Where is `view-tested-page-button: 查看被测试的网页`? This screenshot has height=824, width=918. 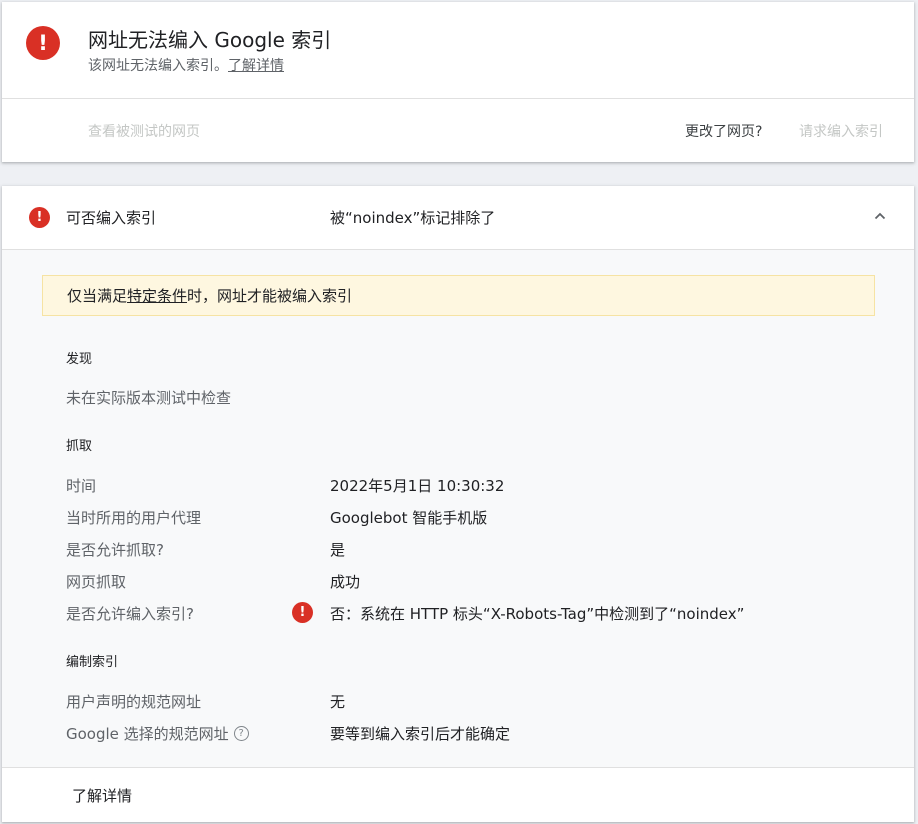
view-tested-page-button: 查看被测试的网页 is located at coordinates (144, 131).